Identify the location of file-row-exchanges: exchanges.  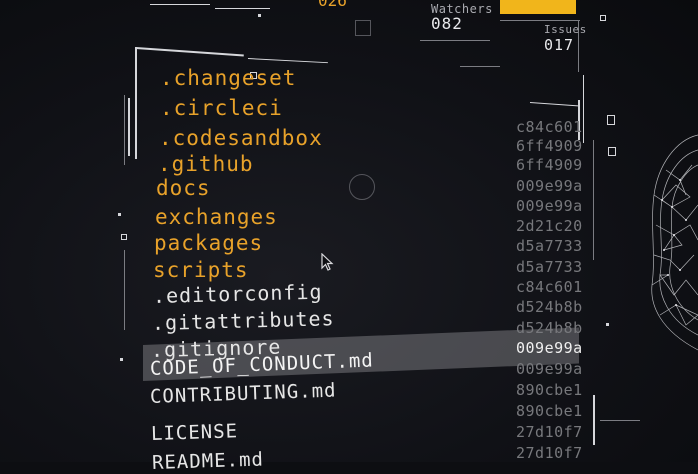
(216, 217).